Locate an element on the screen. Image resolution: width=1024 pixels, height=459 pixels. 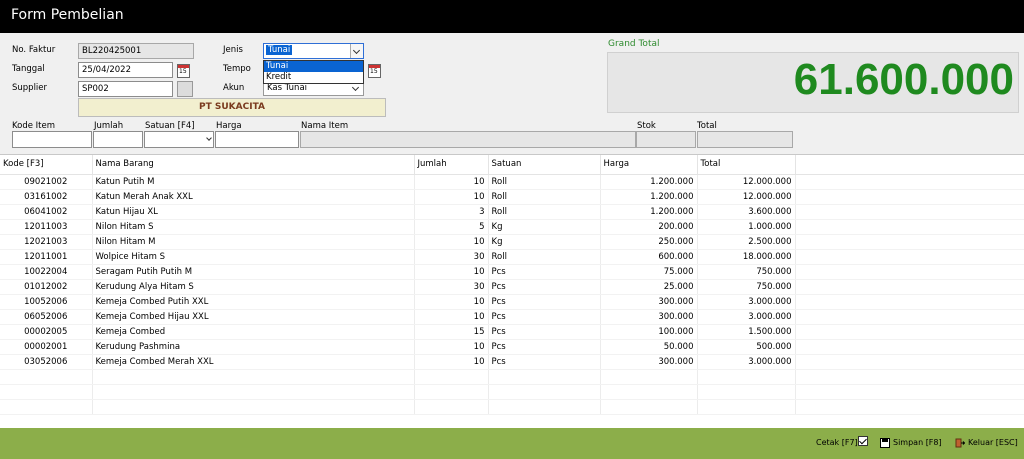
cetak-label: Cetak [F7] is located at coordinates (837, 442).